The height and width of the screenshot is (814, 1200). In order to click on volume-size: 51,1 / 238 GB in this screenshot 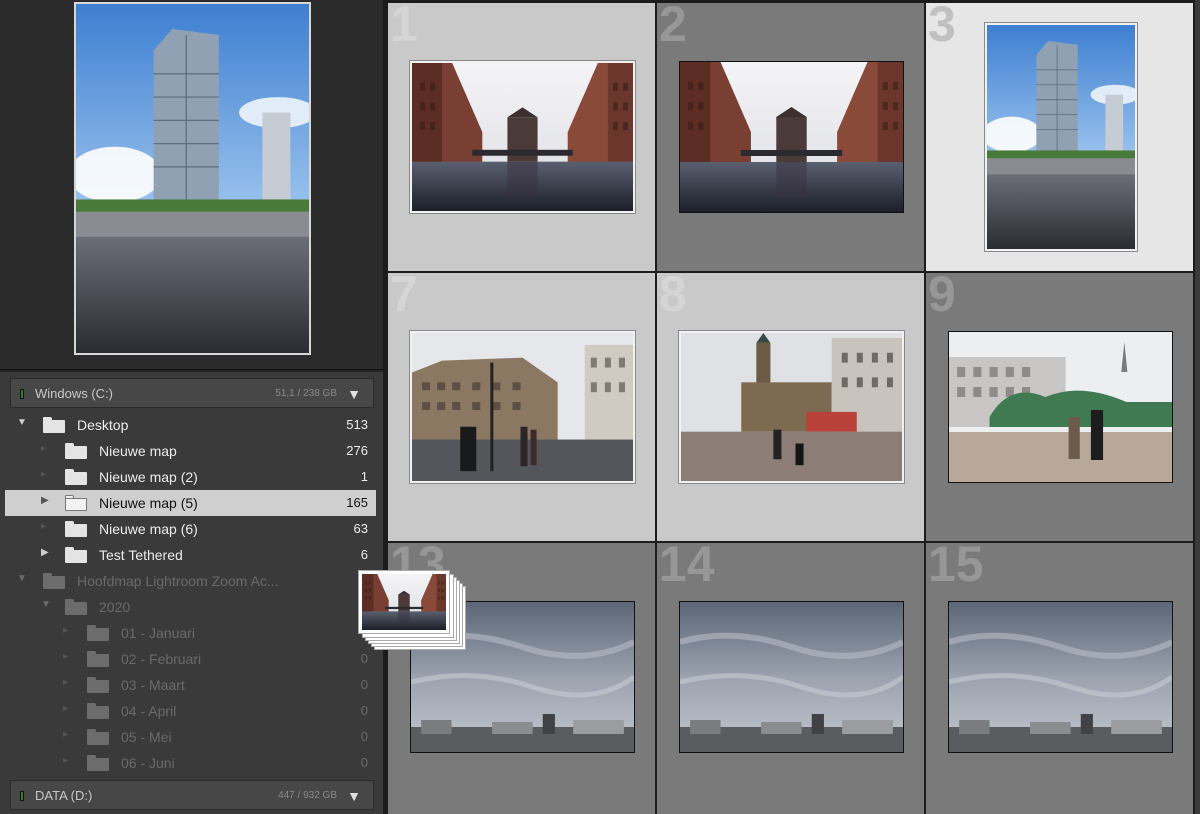, I will do `click(306, 393)`.